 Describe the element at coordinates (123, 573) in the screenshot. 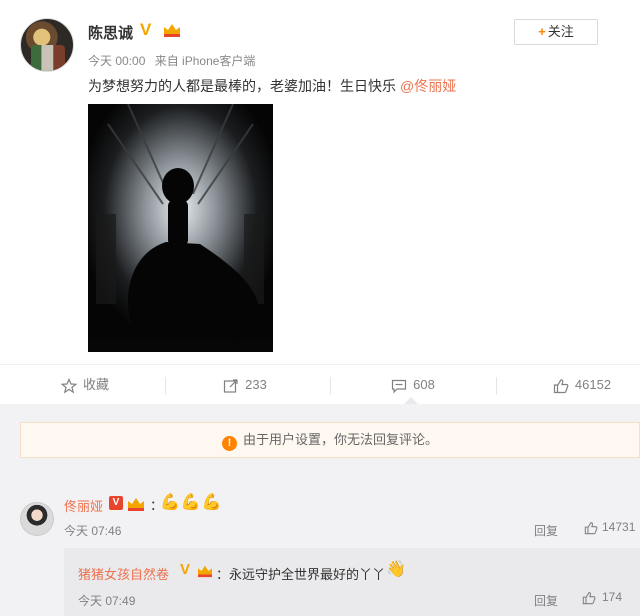

I see `sub-commenter-name: 猪猪女孩自然卷` at that location.